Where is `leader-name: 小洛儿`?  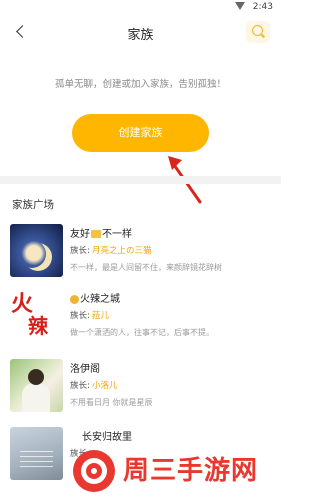 leader-name: 小洛儿 is located at coordinates (105, 386).